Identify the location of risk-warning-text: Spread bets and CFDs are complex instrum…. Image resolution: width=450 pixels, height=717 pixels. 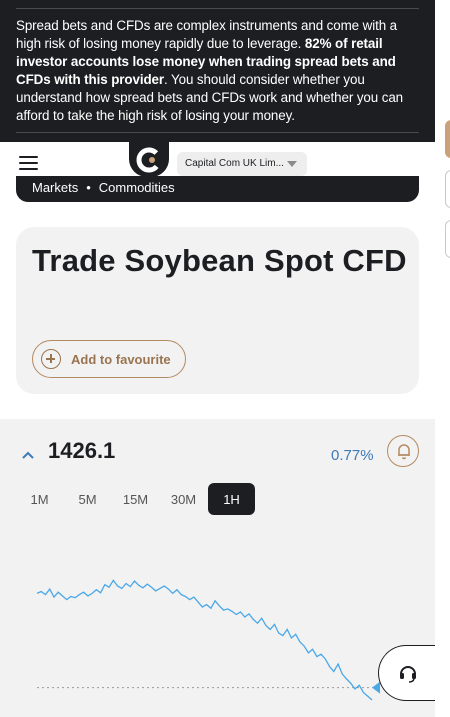
(210, 70).